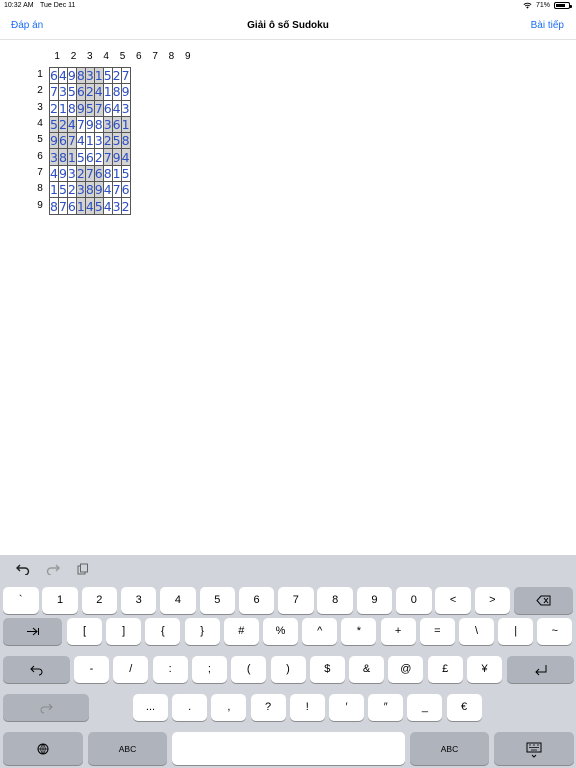 The image size is (576, 768). I want to click on symbol-key: ., so click(190, 707).